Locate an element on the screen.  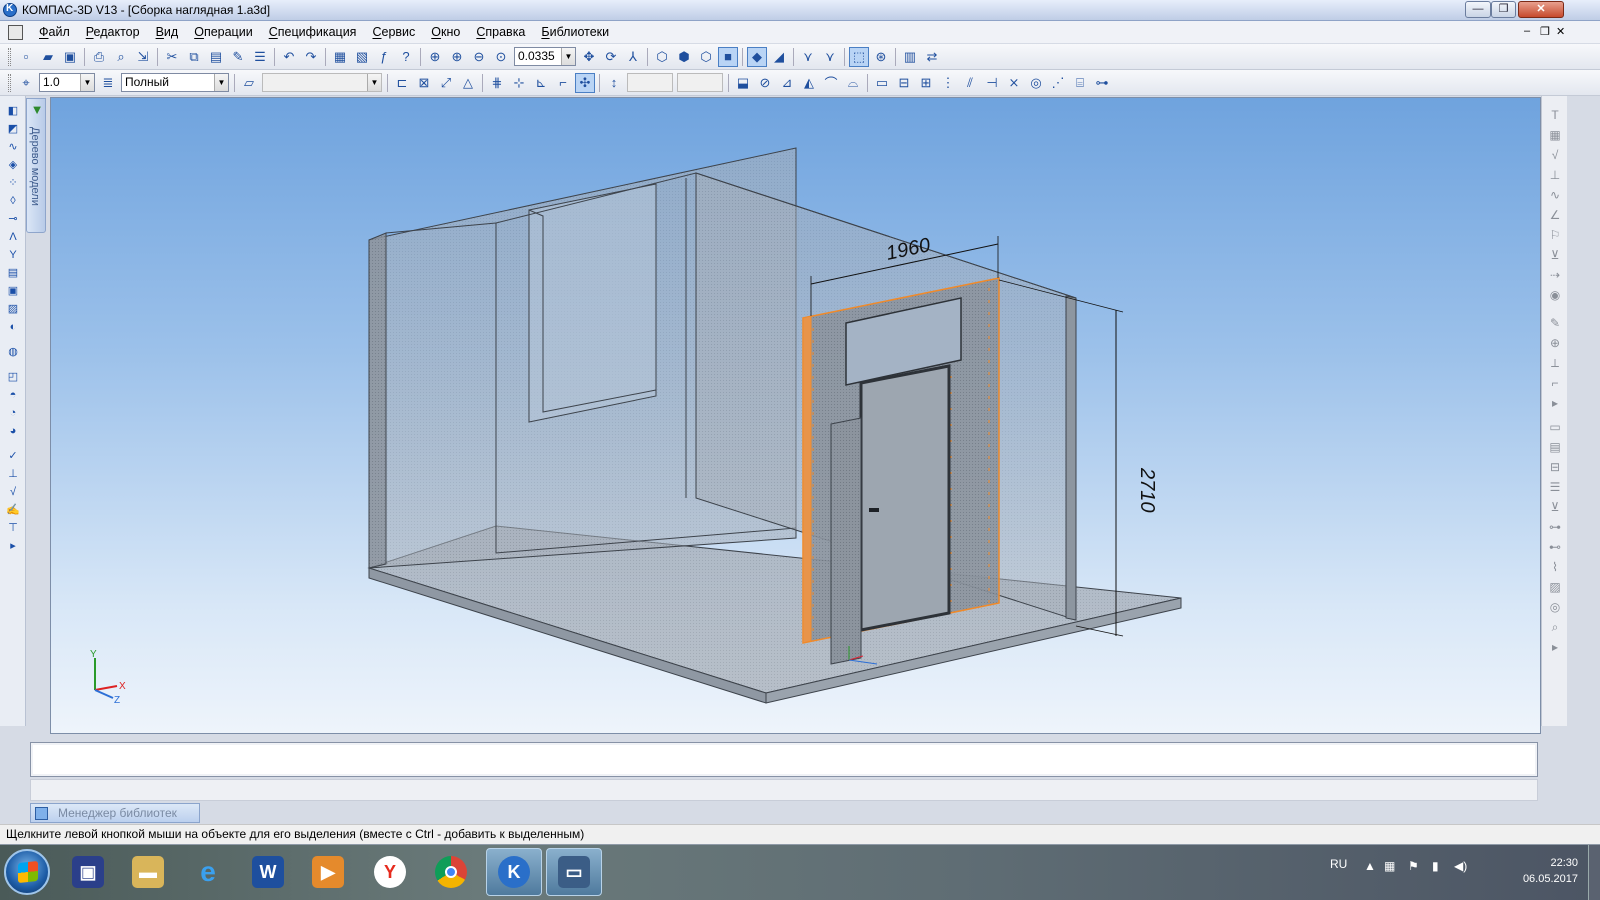
spring-tool-icon: ⌇ is located at coordinates (1555, 567).